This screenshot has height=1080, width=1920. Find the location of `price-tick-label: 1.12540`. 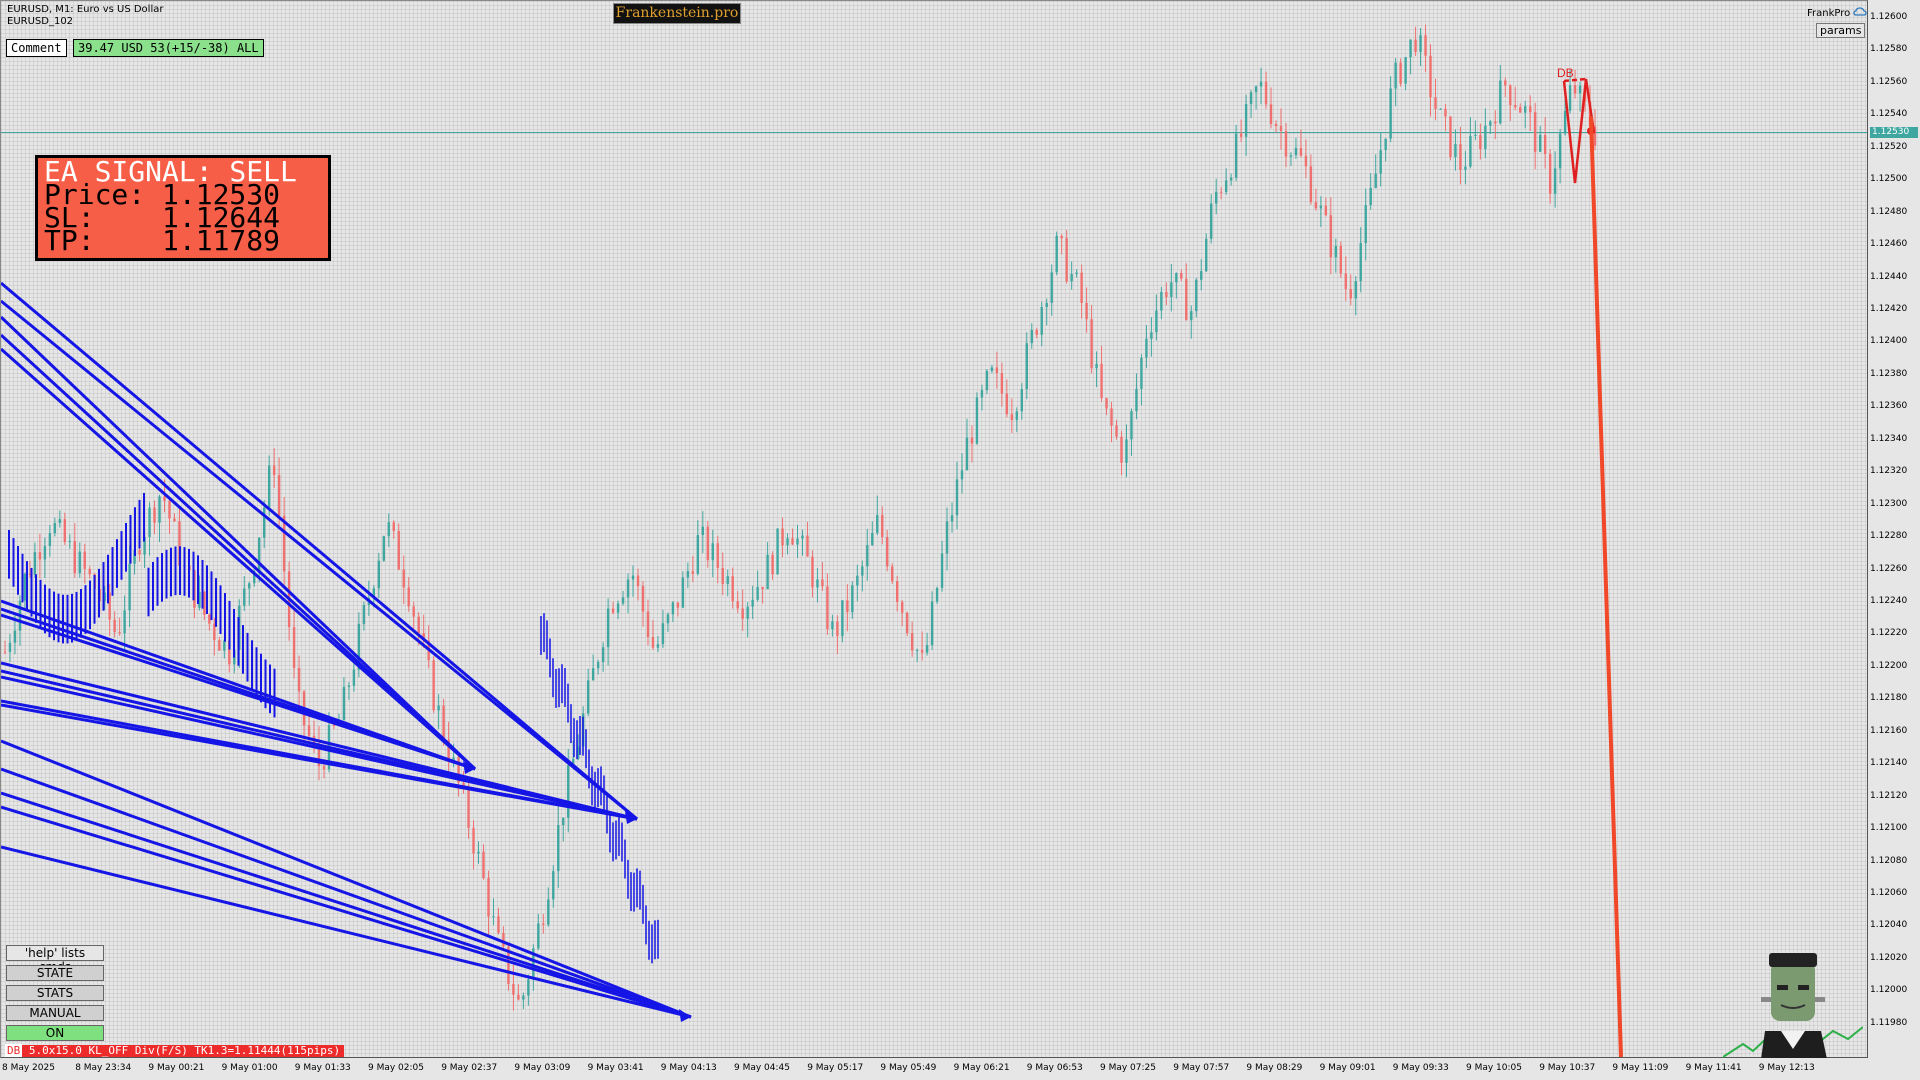

price-tick-label: 1.12540 is located at coordinates (1889, 114).